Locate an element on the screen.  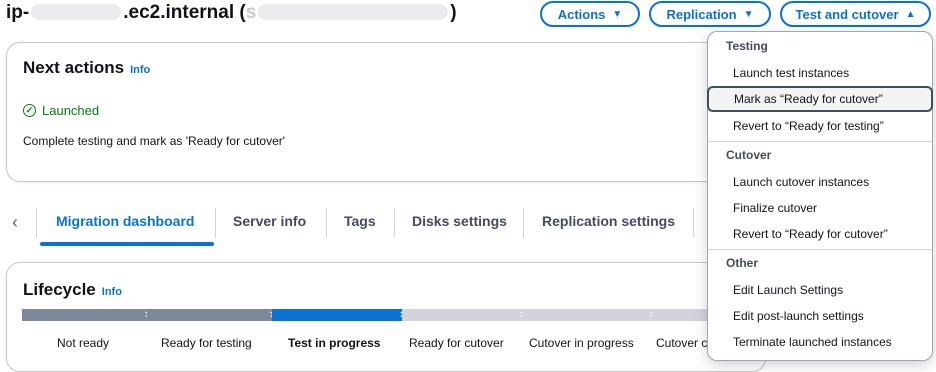
lifecycle-progress-bar: › › › › › is located at coordinates (367, 314).